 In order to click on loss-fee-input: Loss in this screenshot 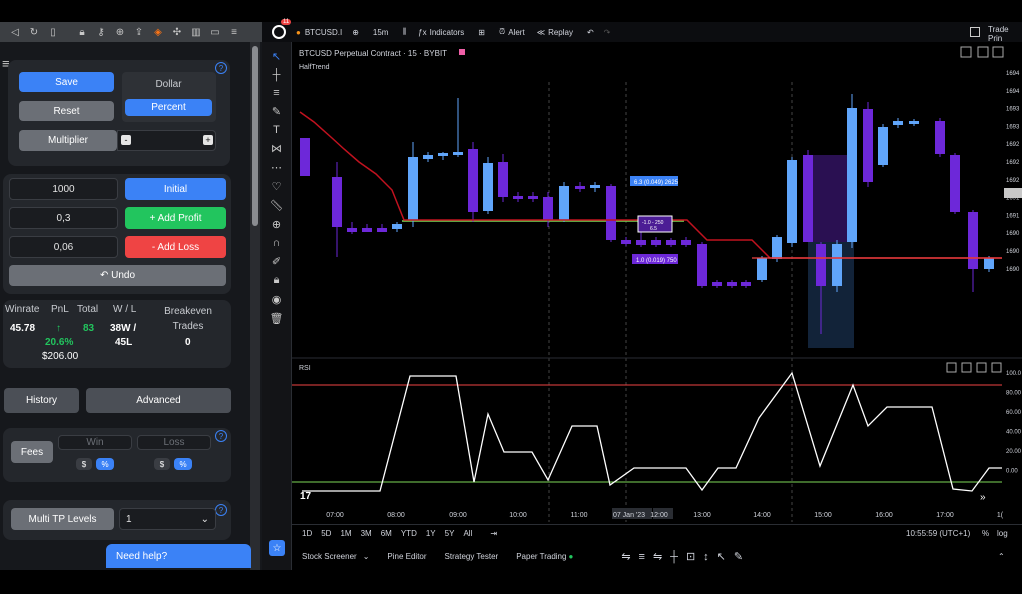, I will do `click(174, 442)`.